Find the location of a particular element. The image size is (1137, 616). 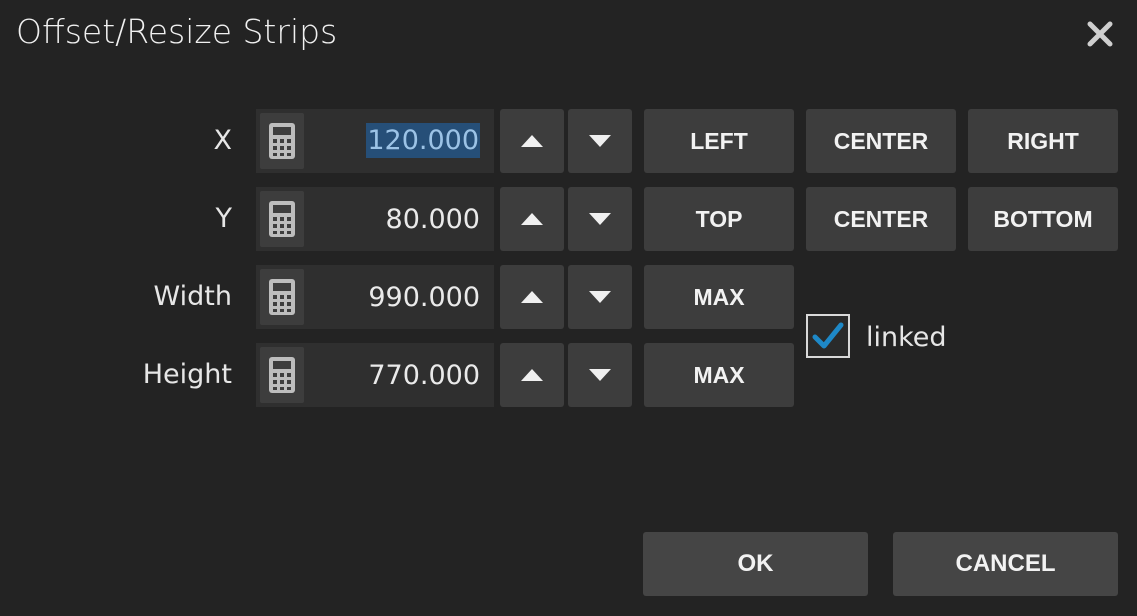

close-button is located at coordinates (1100, 34).